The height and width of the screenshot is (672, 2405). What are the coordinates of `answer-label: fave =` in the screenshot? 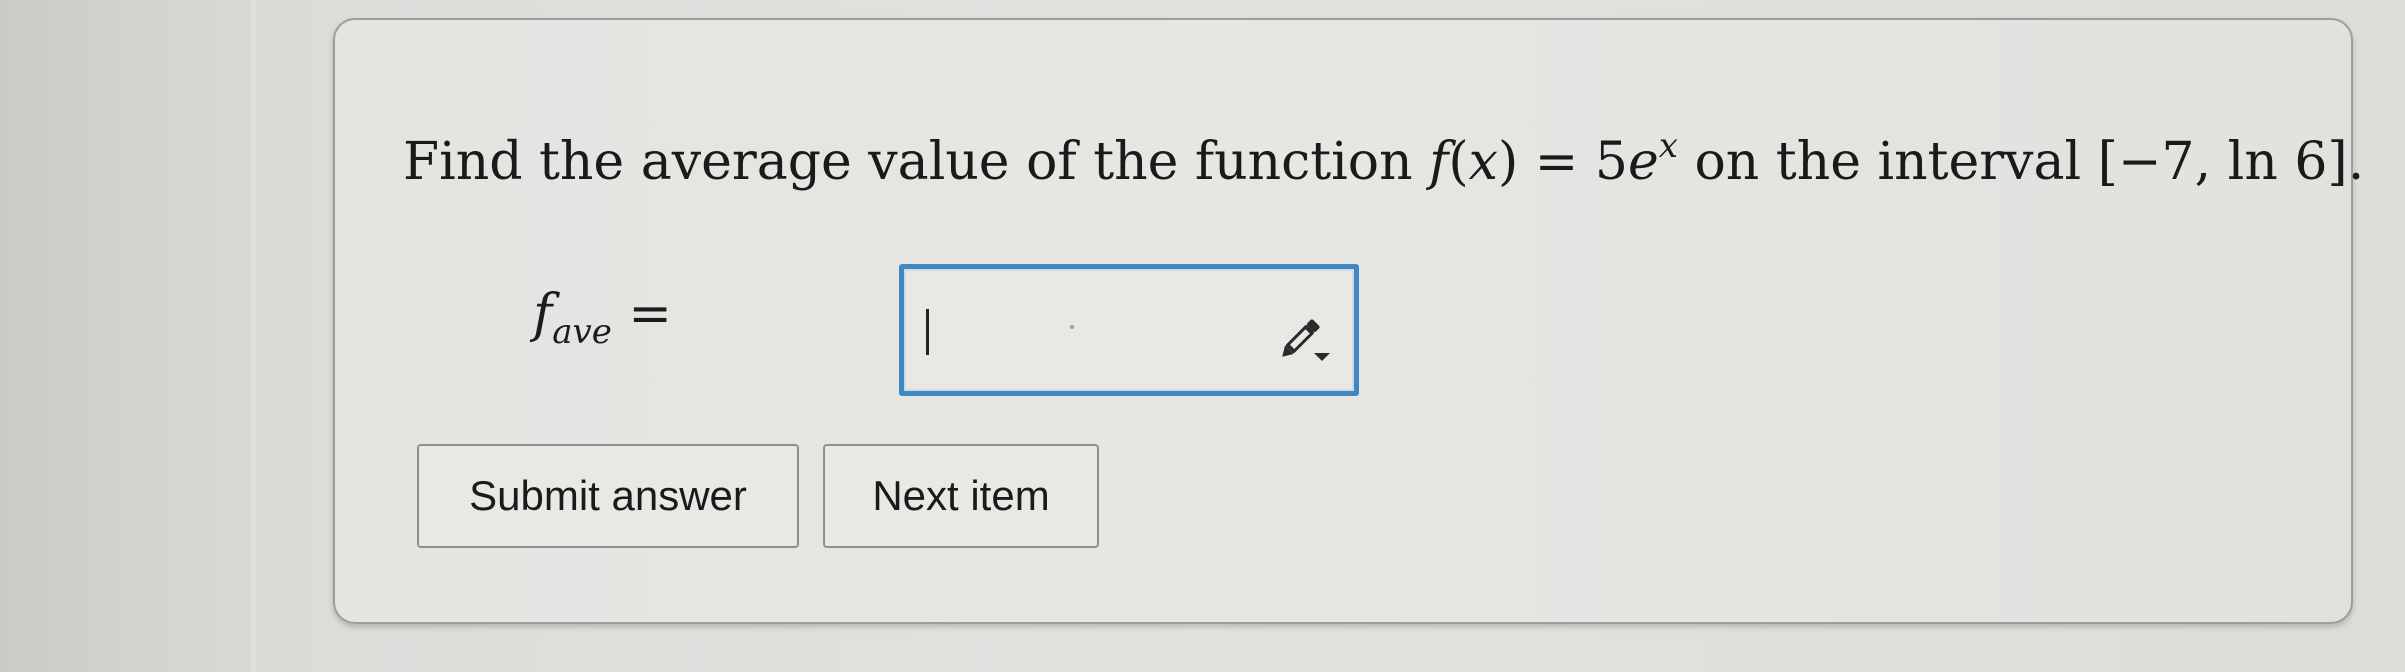 It's located at (602, 323).